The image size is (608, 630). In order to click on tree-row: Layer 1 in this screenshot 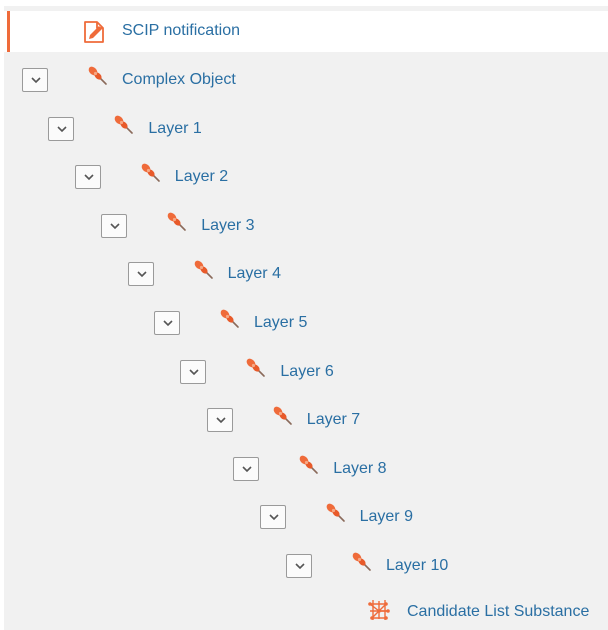, I will do `click(178, 130)`.